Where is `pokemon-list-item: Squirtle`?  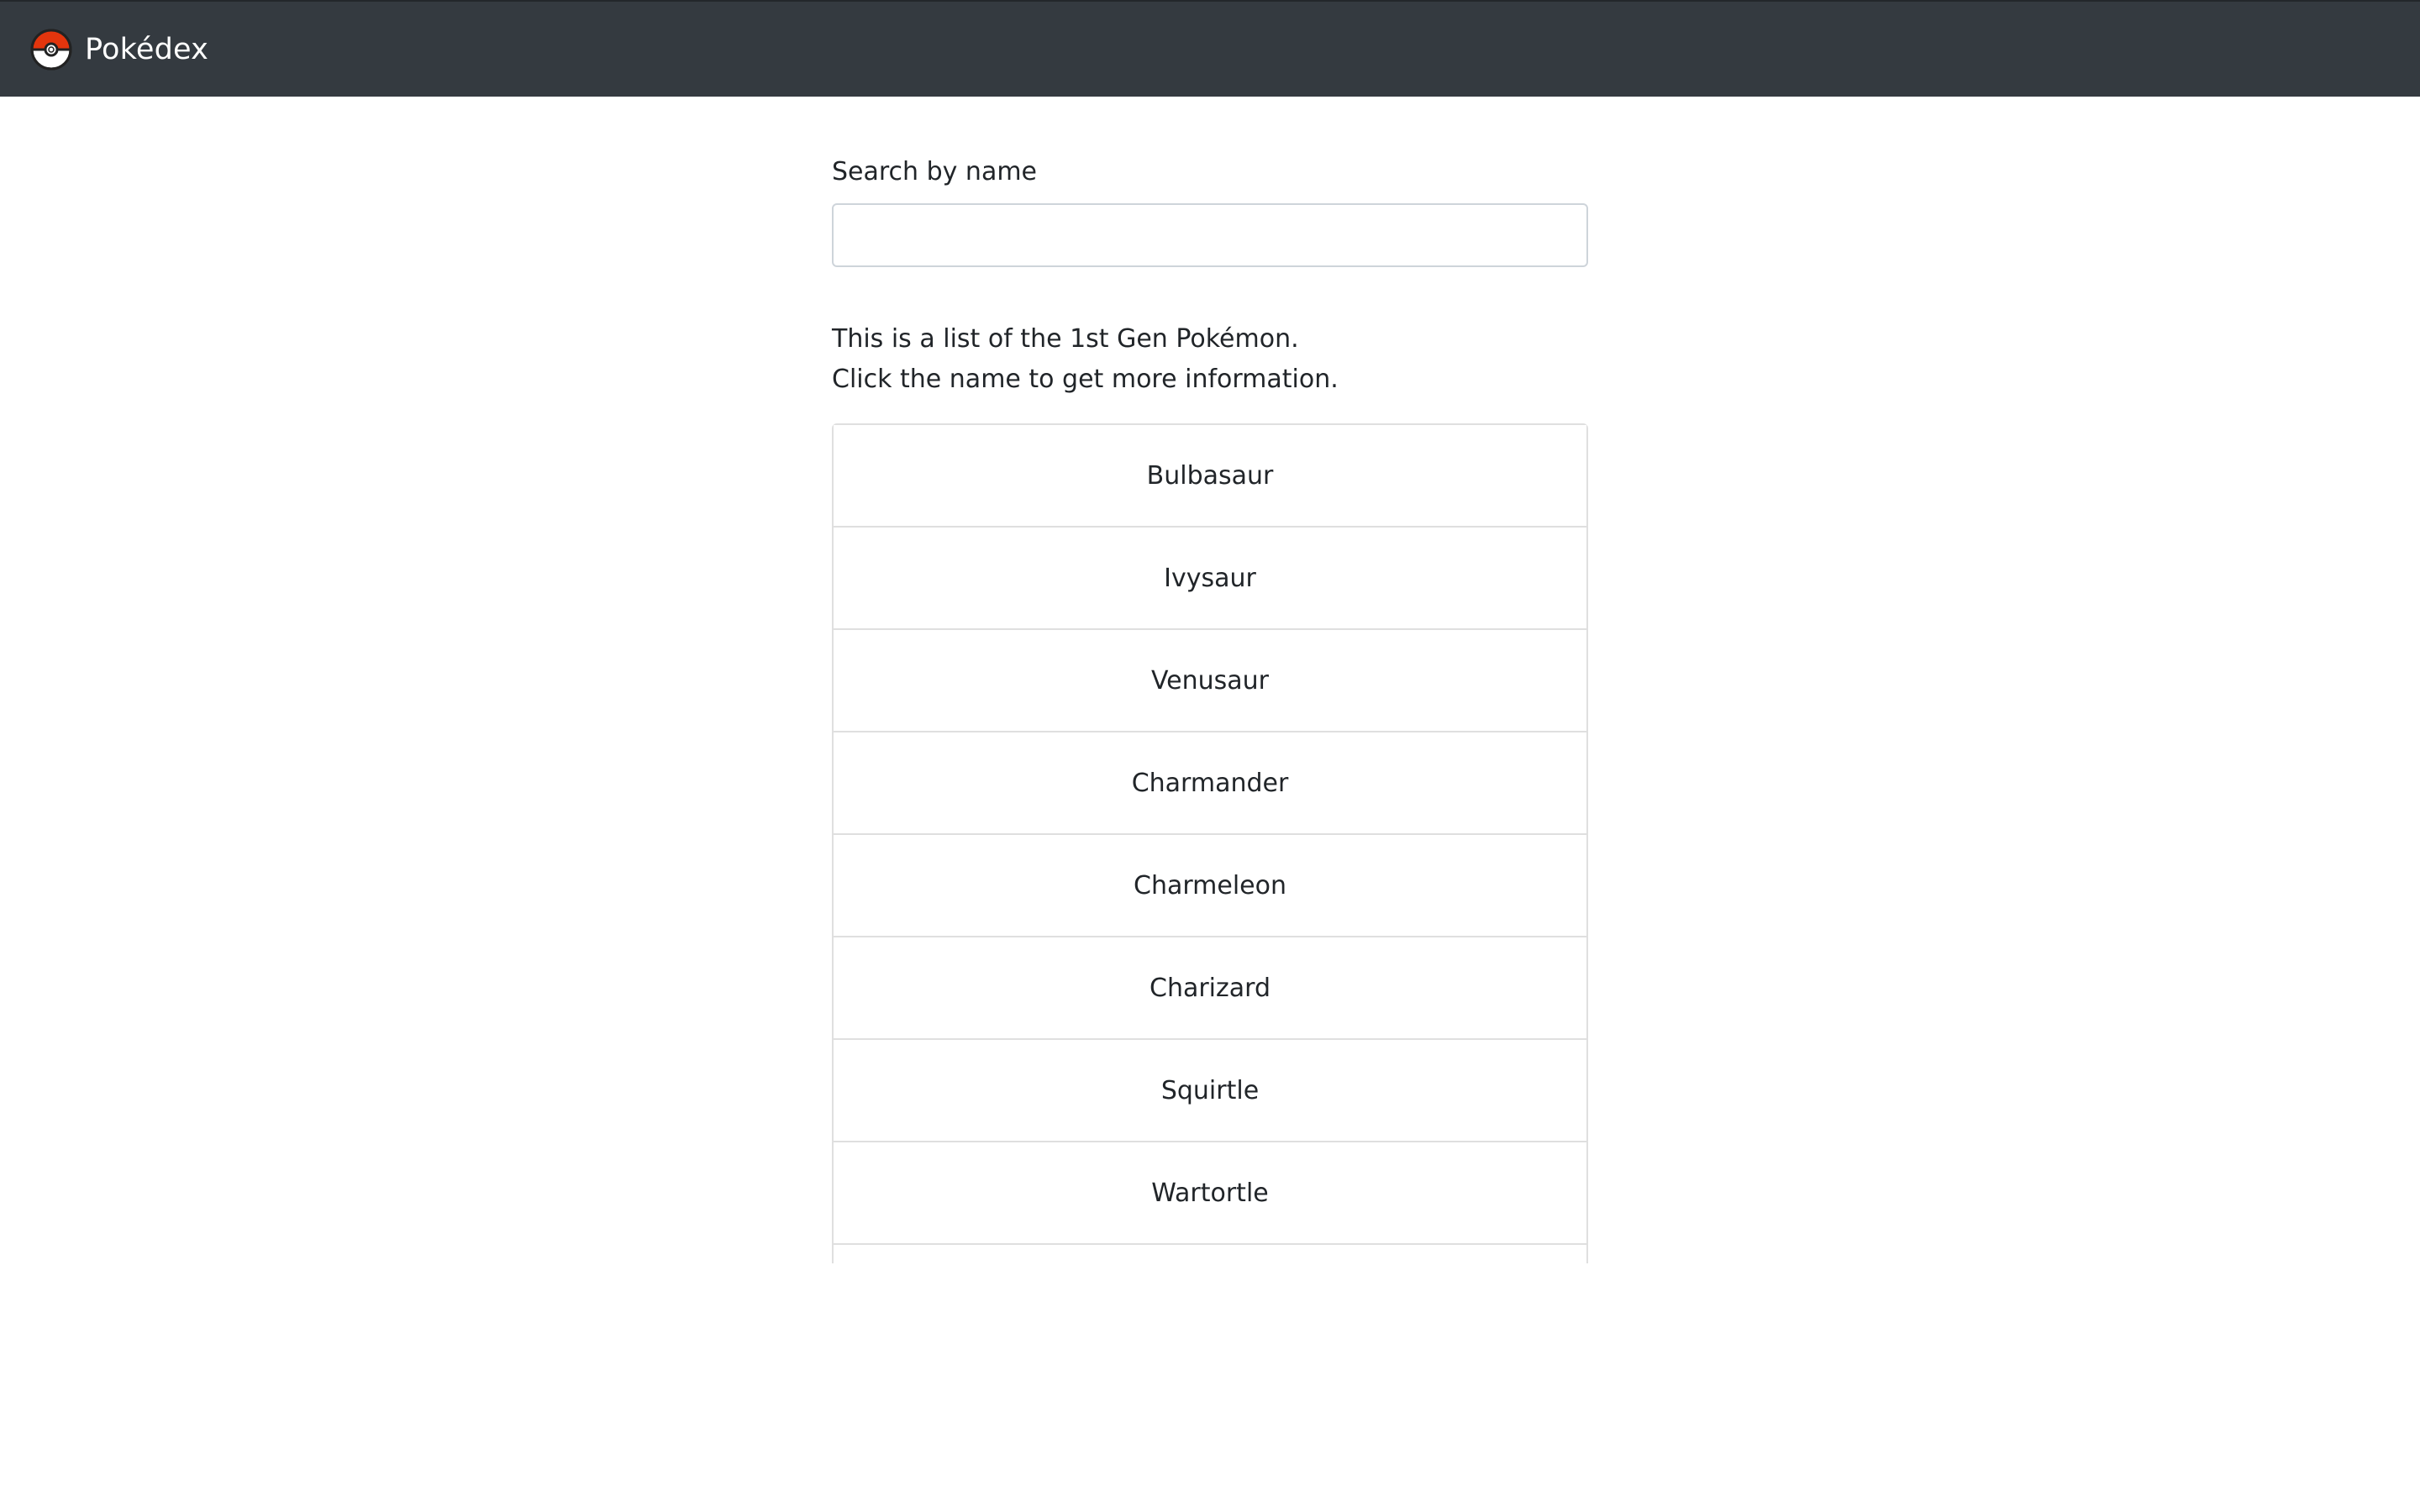 pokemon-list-item: Squirtle is located at coordinates (1210, 1091).